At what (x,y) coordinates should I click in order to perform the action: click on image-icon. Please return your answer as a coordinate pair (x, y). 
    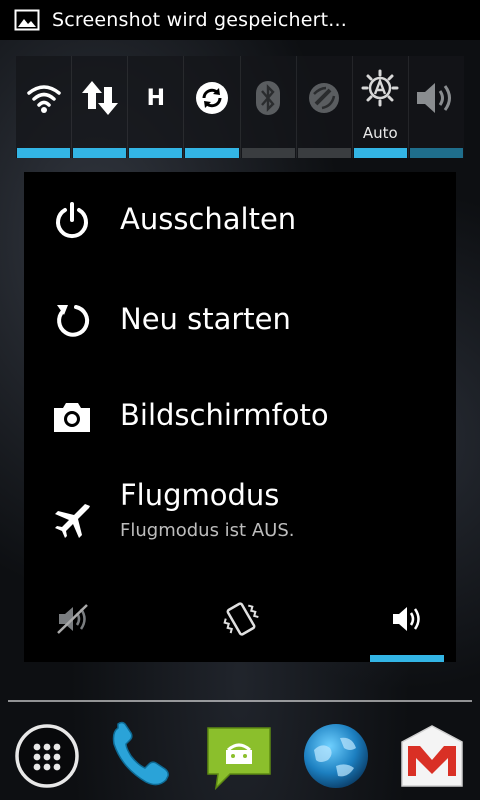
    Looking at the image, I should click on (27, 20).